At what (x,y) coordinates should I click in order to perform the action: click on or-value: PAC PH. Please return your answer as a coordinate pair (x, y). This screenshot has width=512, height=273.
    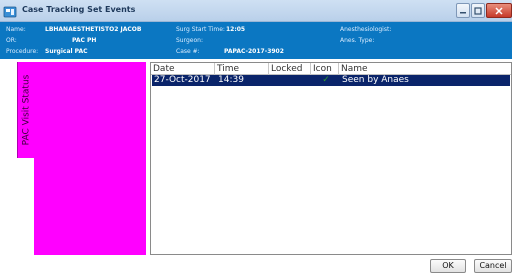
    Looking at the image, I should click on (84, 40).